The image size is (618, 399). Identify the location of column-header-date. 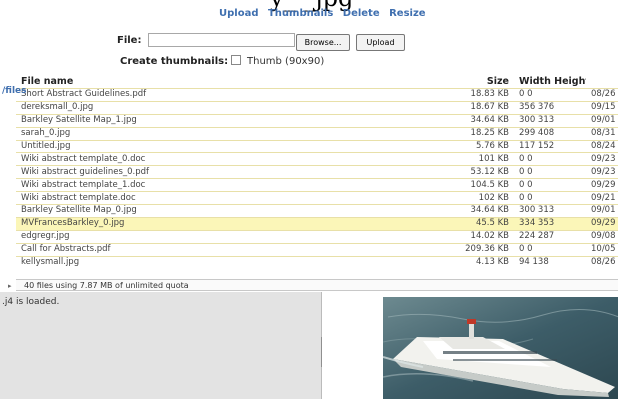
(602, 81).